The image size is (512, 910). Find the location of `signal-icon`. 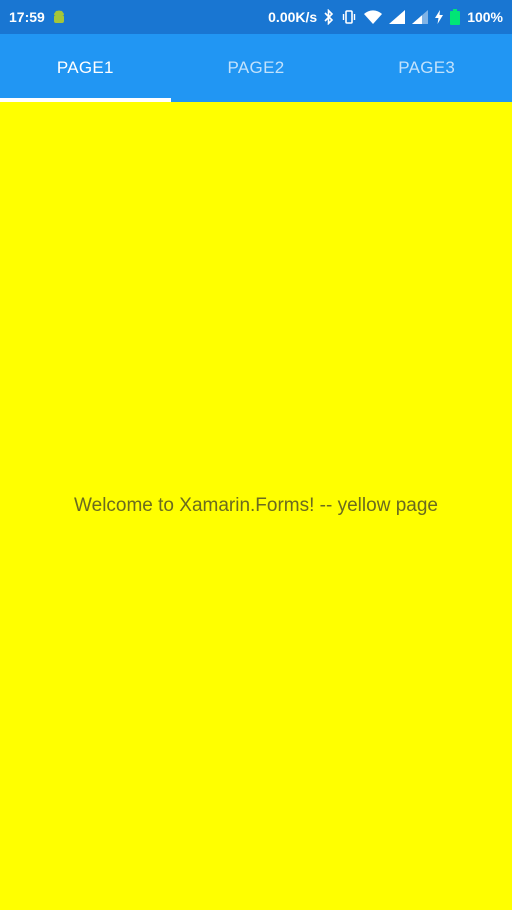

signal-icon is located at coordinates (397, 17).